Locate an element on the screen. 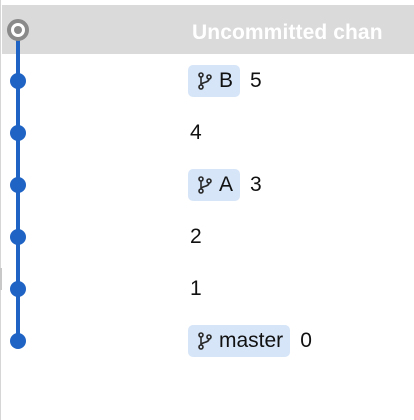  commit-row: 2 is located at coordinates (195, 237).